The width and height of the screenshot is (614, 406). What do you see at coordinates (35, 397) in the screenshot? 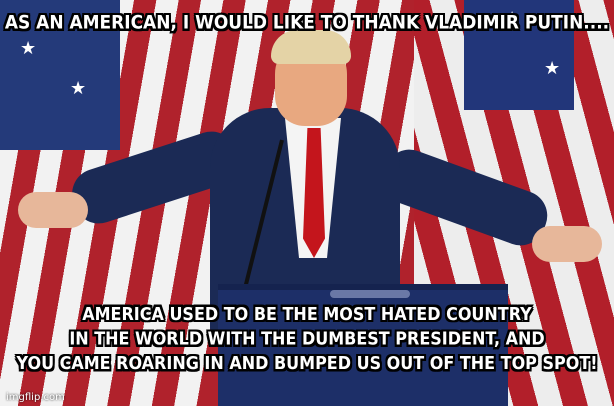
I see `imgflip-watermark: imgflip.com` at bounding box center [35, 397].